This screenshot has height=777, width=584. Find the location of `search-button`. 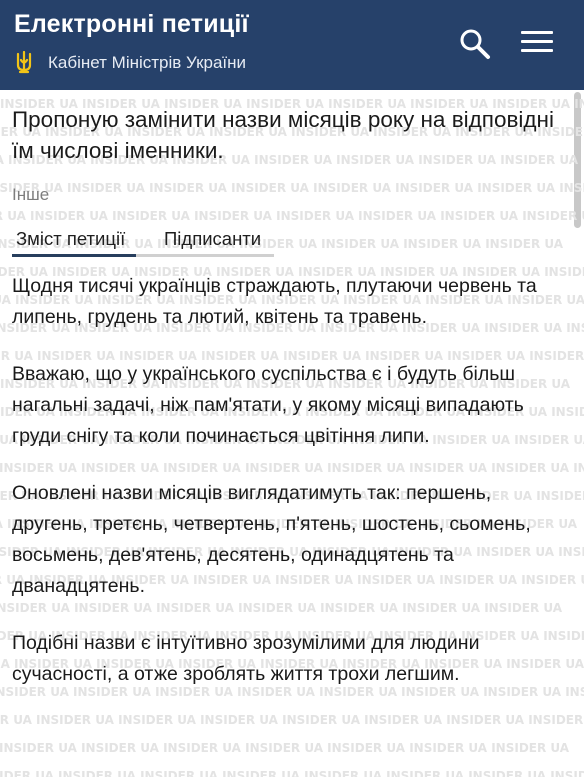

search-button is located at coordinates (475, 44).